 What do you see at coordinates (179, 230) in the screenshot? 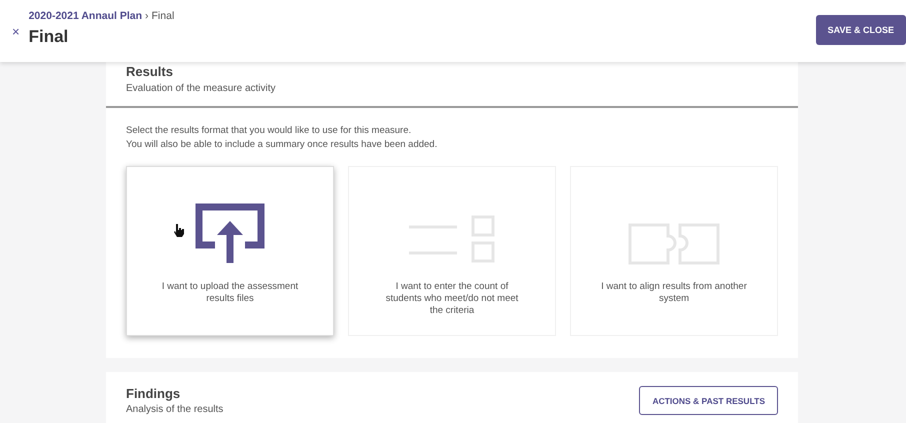
I see `hand-cursor-icon` at bounding box center [179, 230].